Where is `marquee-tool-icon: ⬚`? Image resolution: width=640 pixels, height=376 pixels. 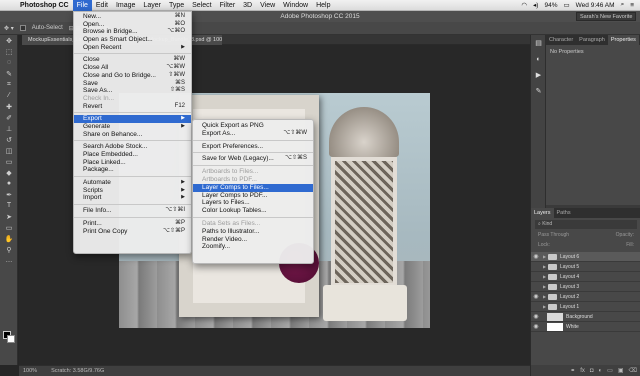
marquee-tool-icon: ⬚ is located at coordinates (9, 51).